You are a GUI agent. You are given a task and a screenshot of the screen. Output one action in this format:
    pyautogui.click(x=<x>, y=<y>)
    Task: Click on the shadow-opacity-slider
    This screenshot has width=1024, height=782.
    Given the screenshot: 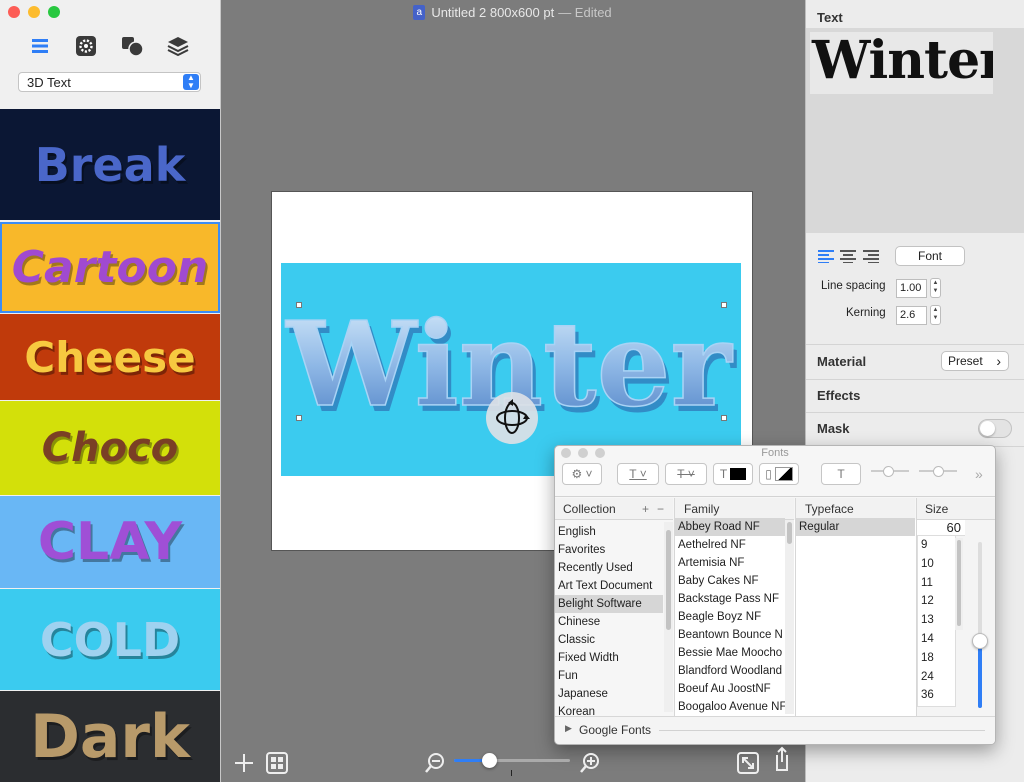 What is the action you would take?
    pyautogui.click(x=890, y=471)
    